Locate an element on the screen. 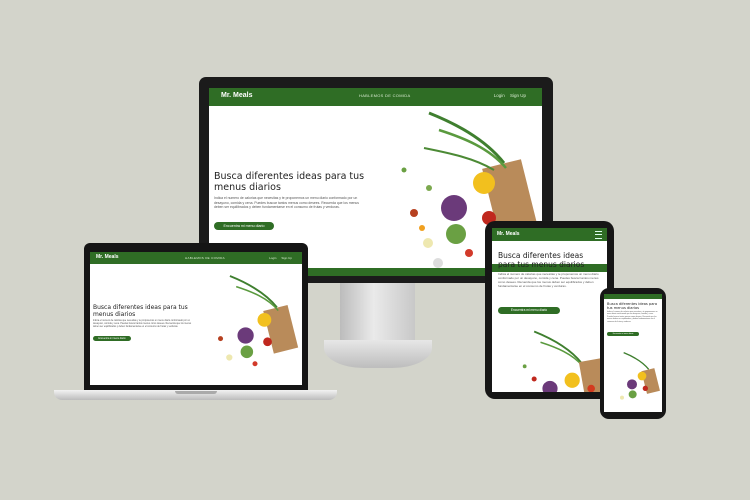  monitor-base is located at coordinates (378, 354).